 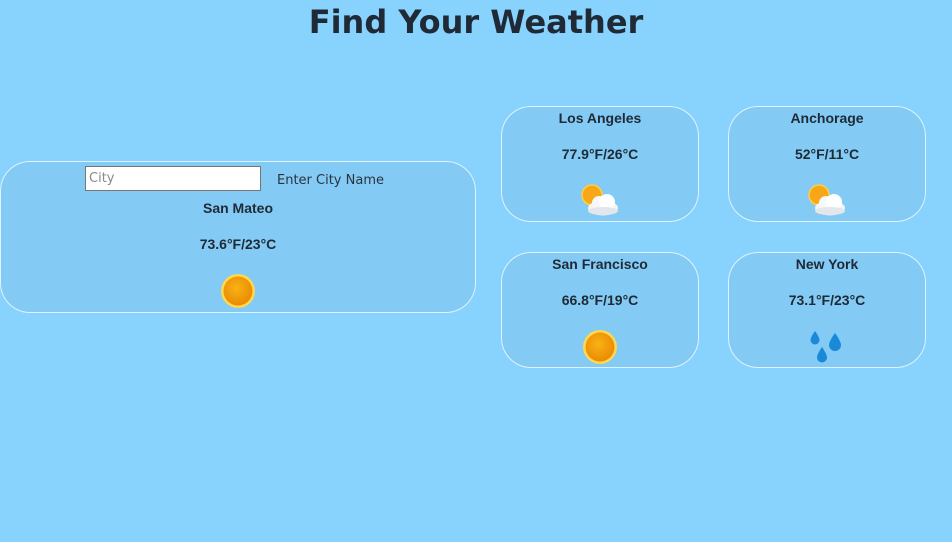 I want to click on temperature: 73.1°F/23°C, so click(x=827, y=300).